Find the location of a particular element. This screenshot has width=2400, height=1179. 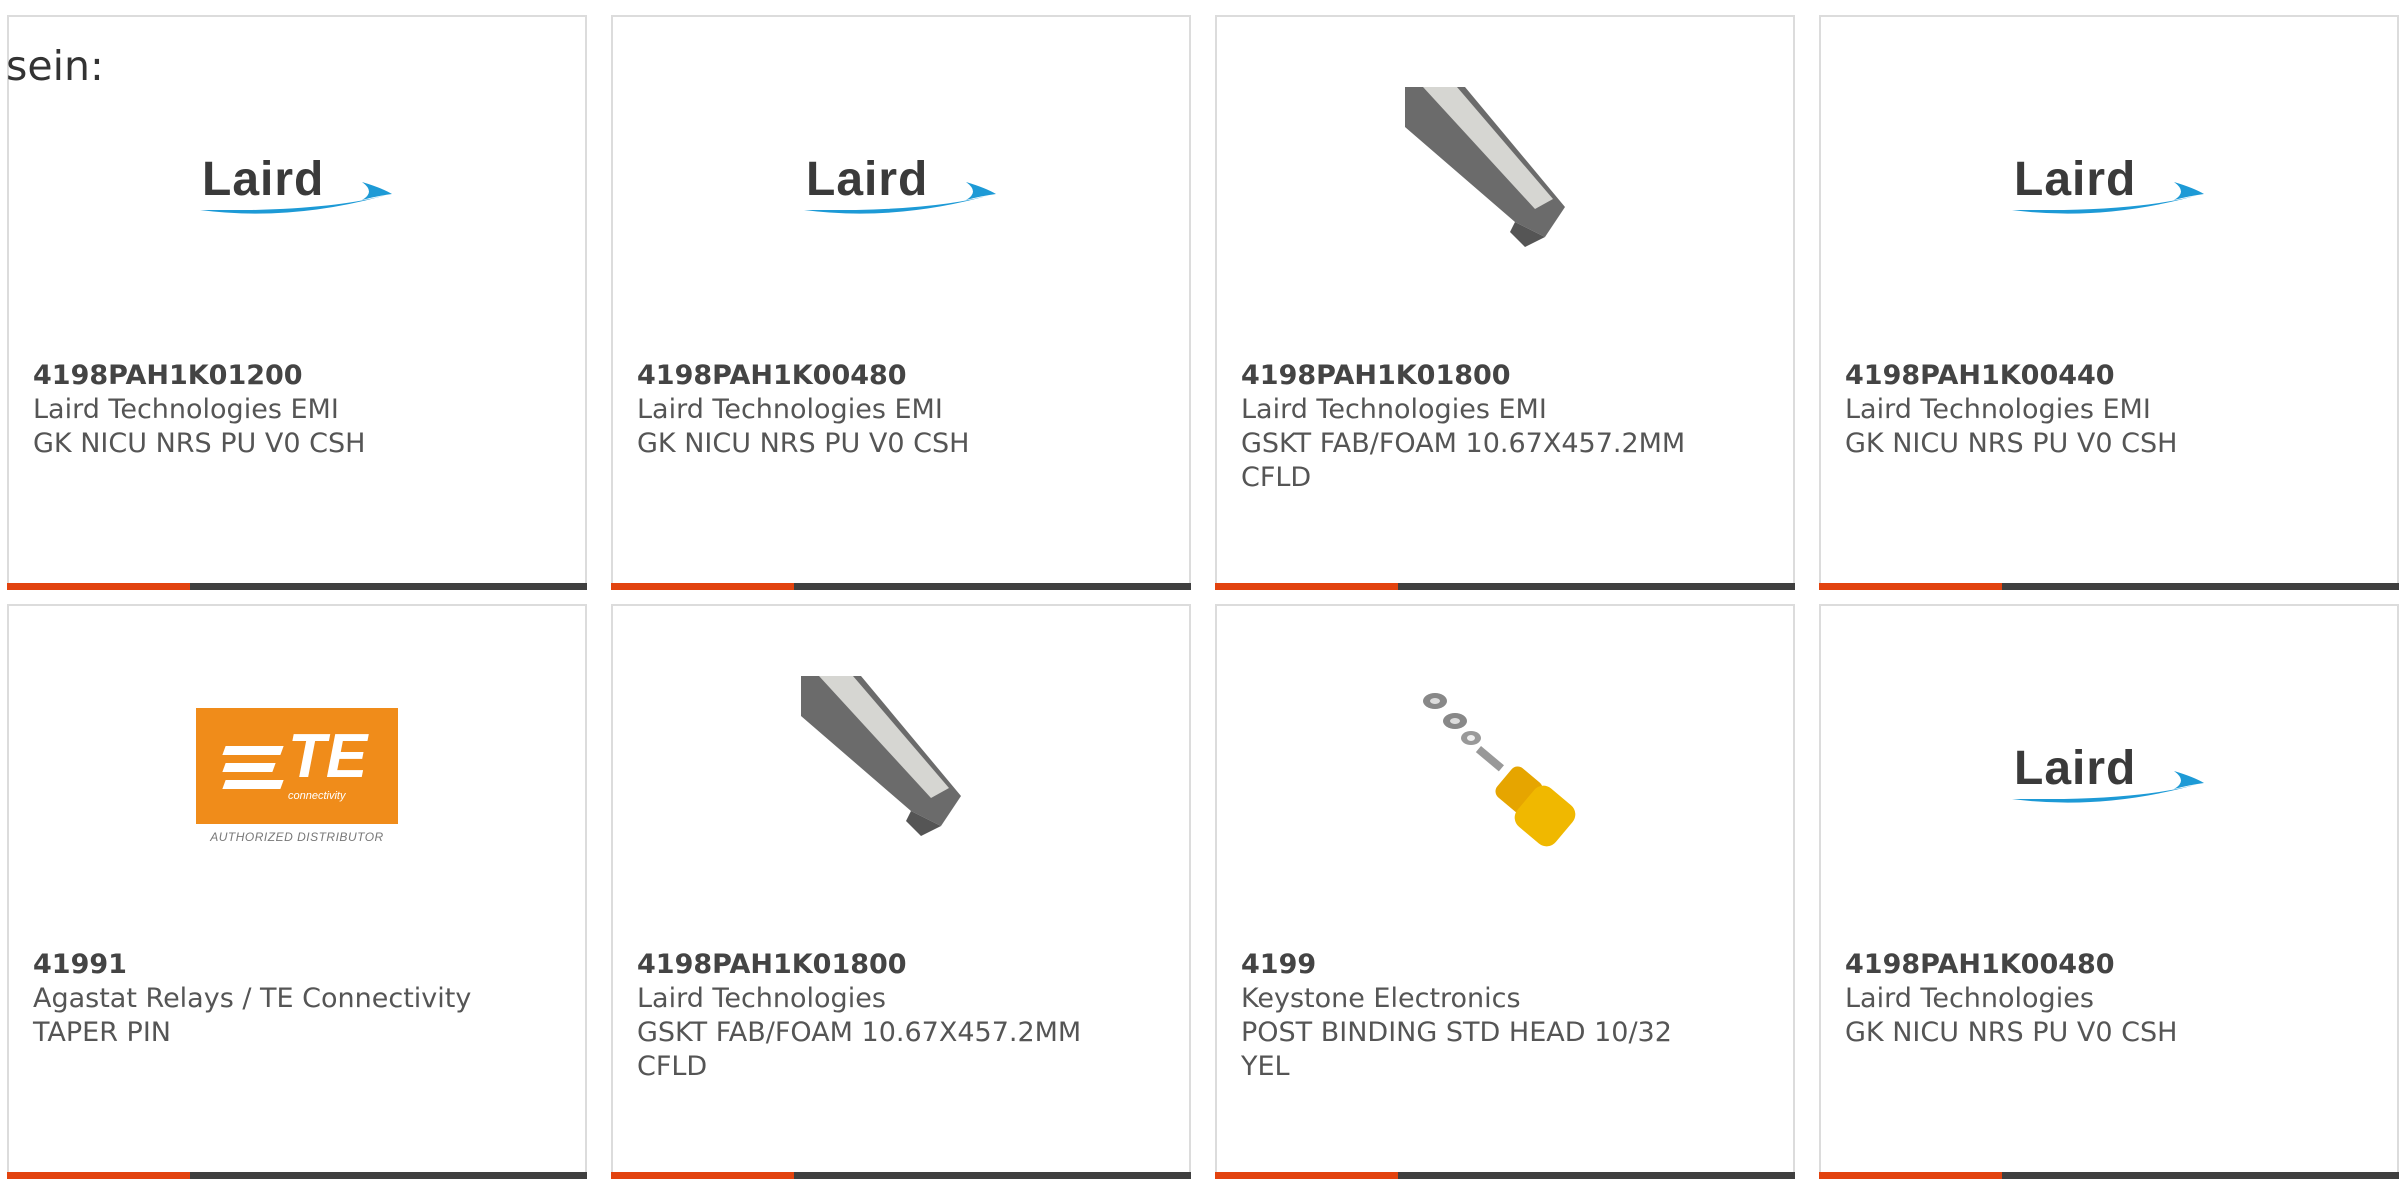

description: TAPER PIN is located at coordinates (102, 1032).